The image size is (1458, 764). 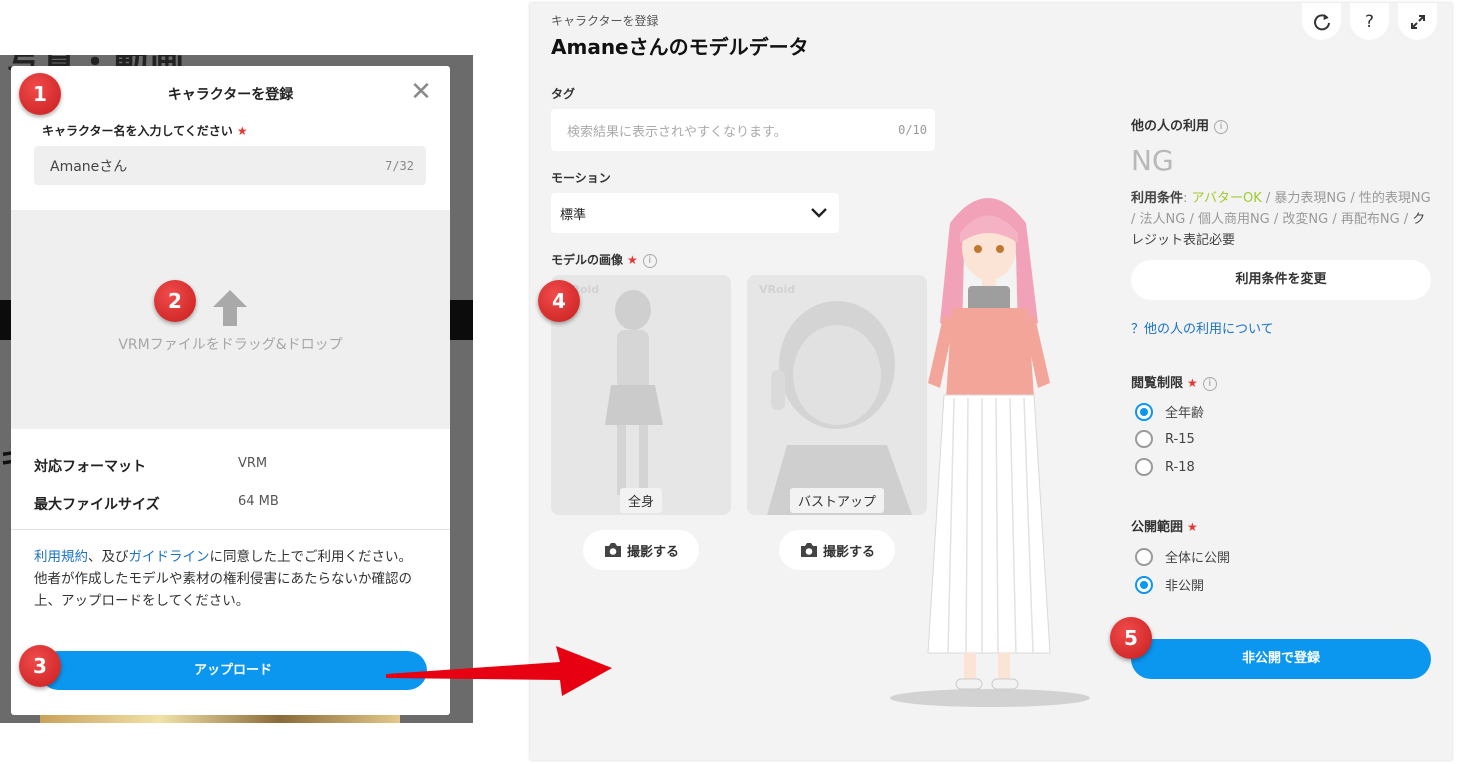 What do you see at coordinates (40, 666) in the screenshot?
I see `step-badge-3: 3` at bounding box center [40, 666].